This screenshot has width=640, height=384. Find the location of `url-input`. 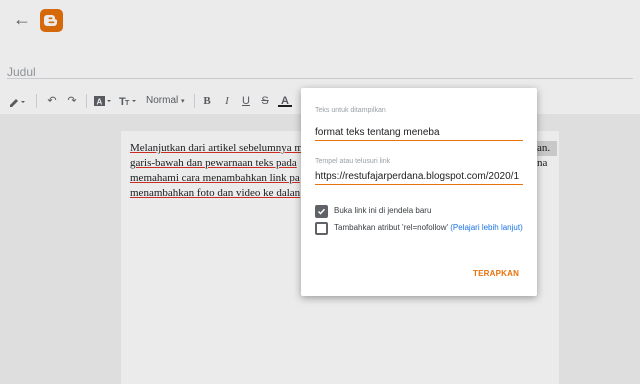

url-input is located at coordinates (419, 177).